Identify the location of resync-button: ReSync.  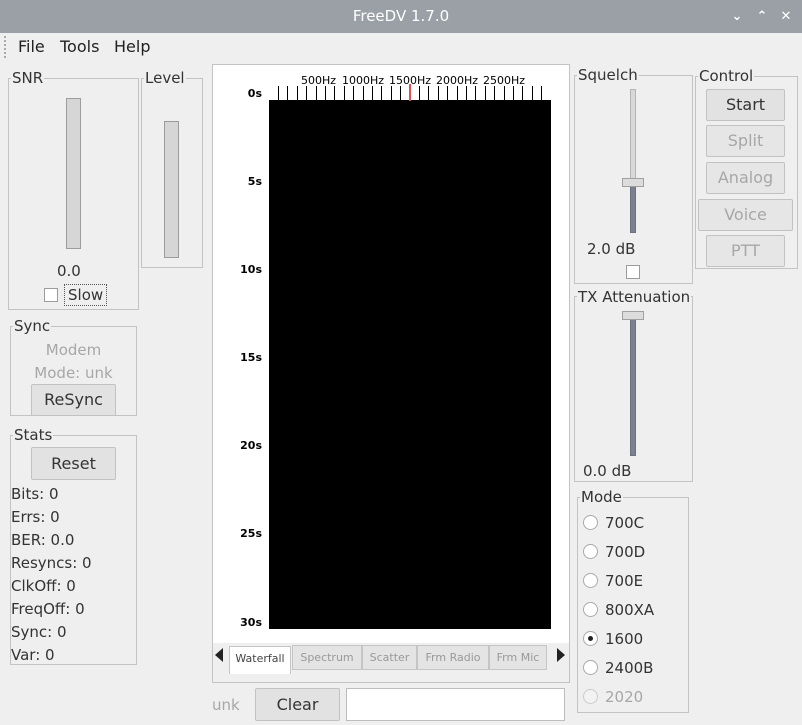
(73, 400).